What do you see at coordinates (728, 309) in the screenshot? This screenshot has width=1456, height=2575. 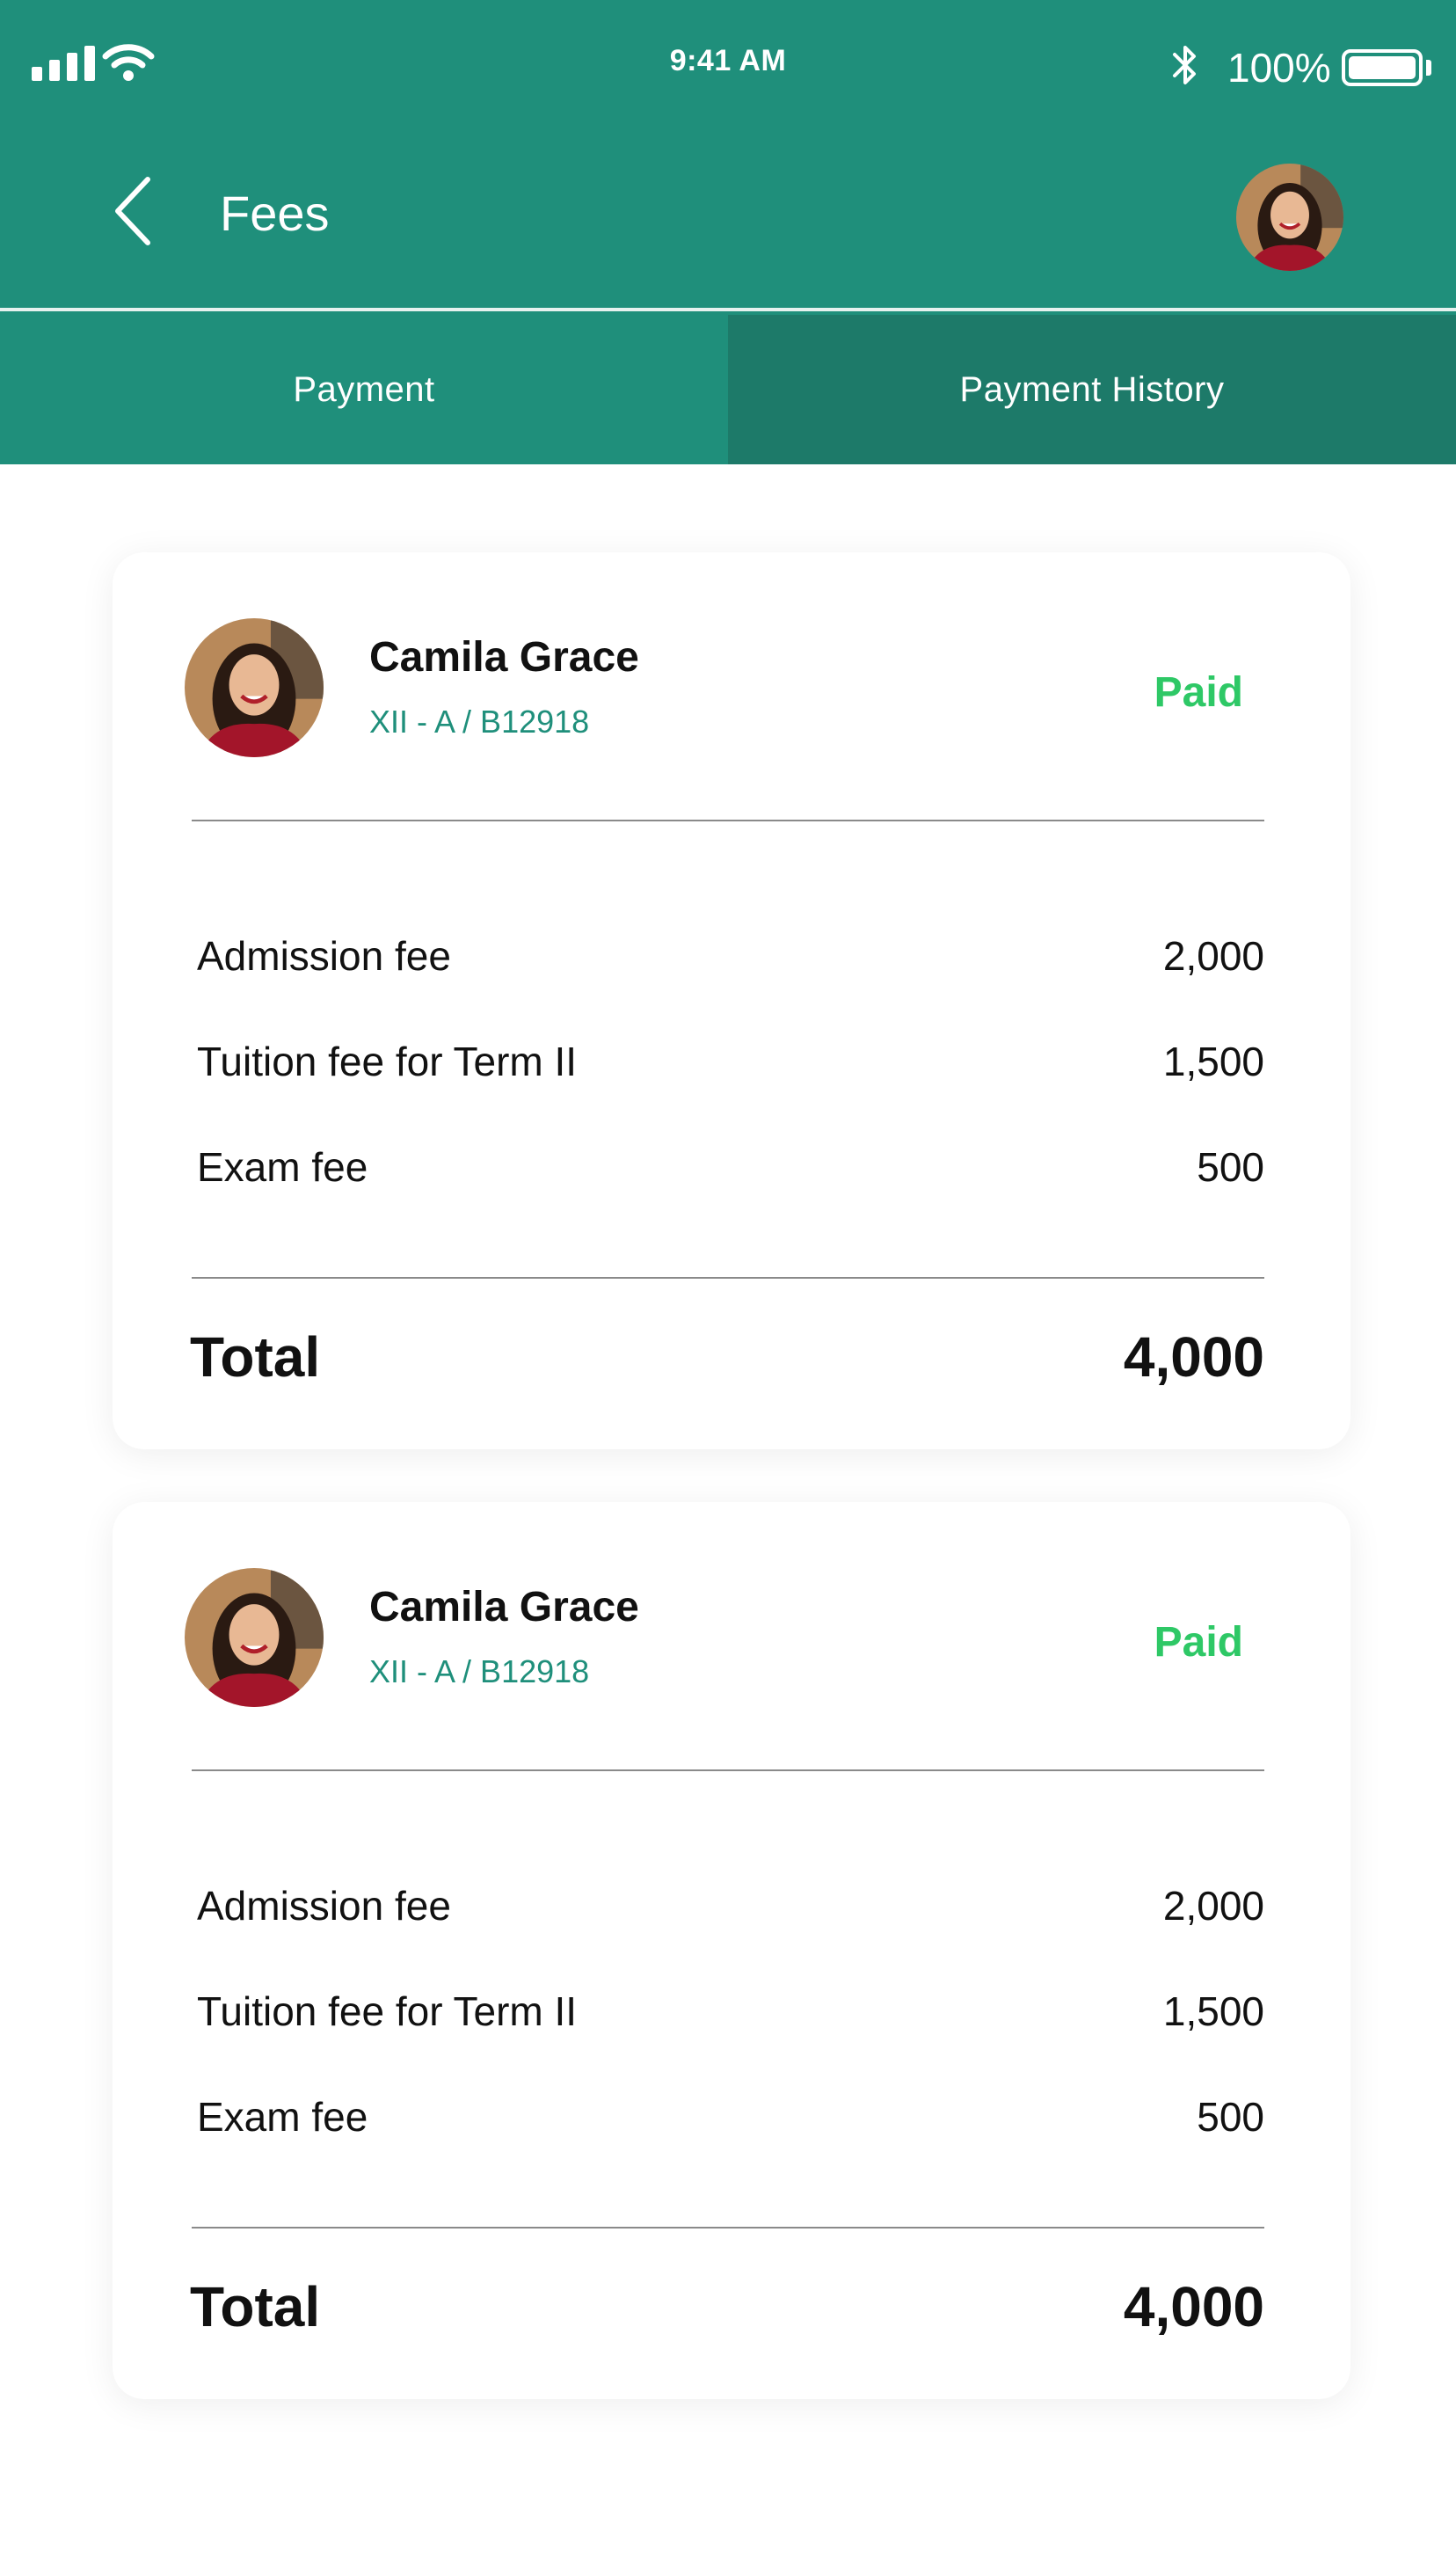 I see `header-divider` at bounding box center [728, 309].